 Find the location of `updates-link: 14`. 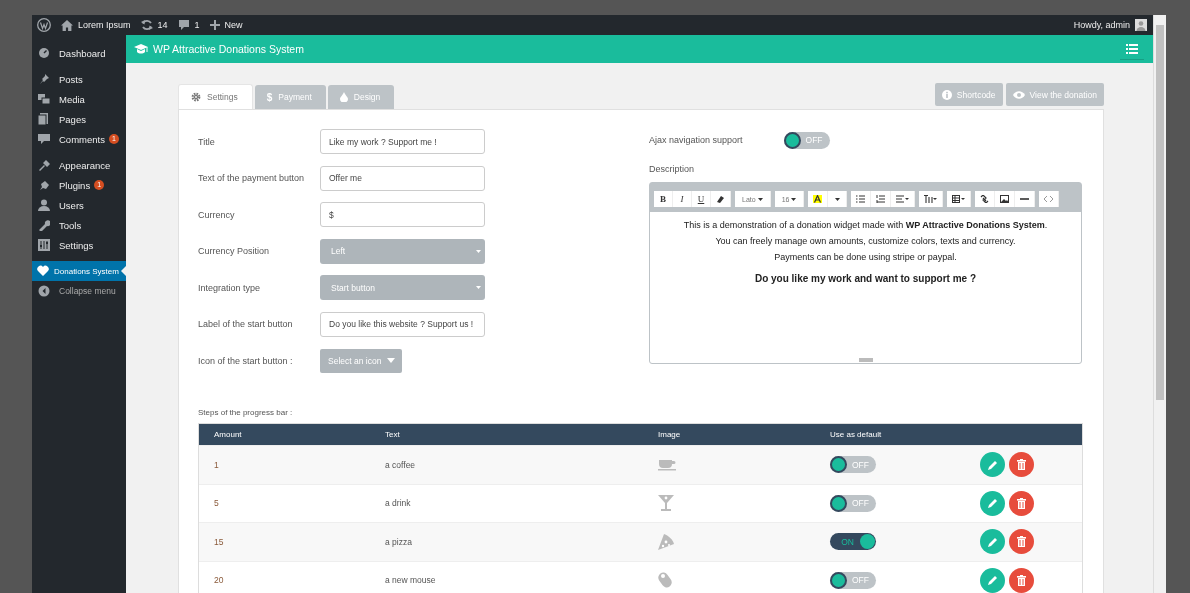

updates-link: 14 is located at coordinates (154, 25).